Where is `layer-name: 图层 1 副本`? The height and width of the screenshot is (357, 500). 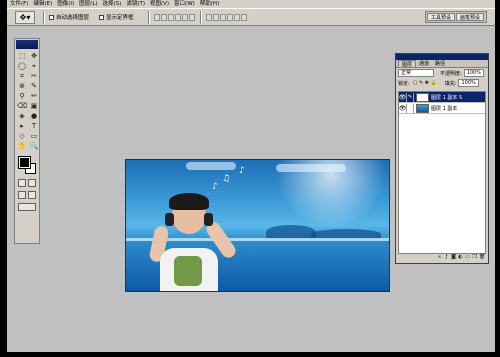 layer-name: 图层 1 副本 is located at coordinates (444, 108).